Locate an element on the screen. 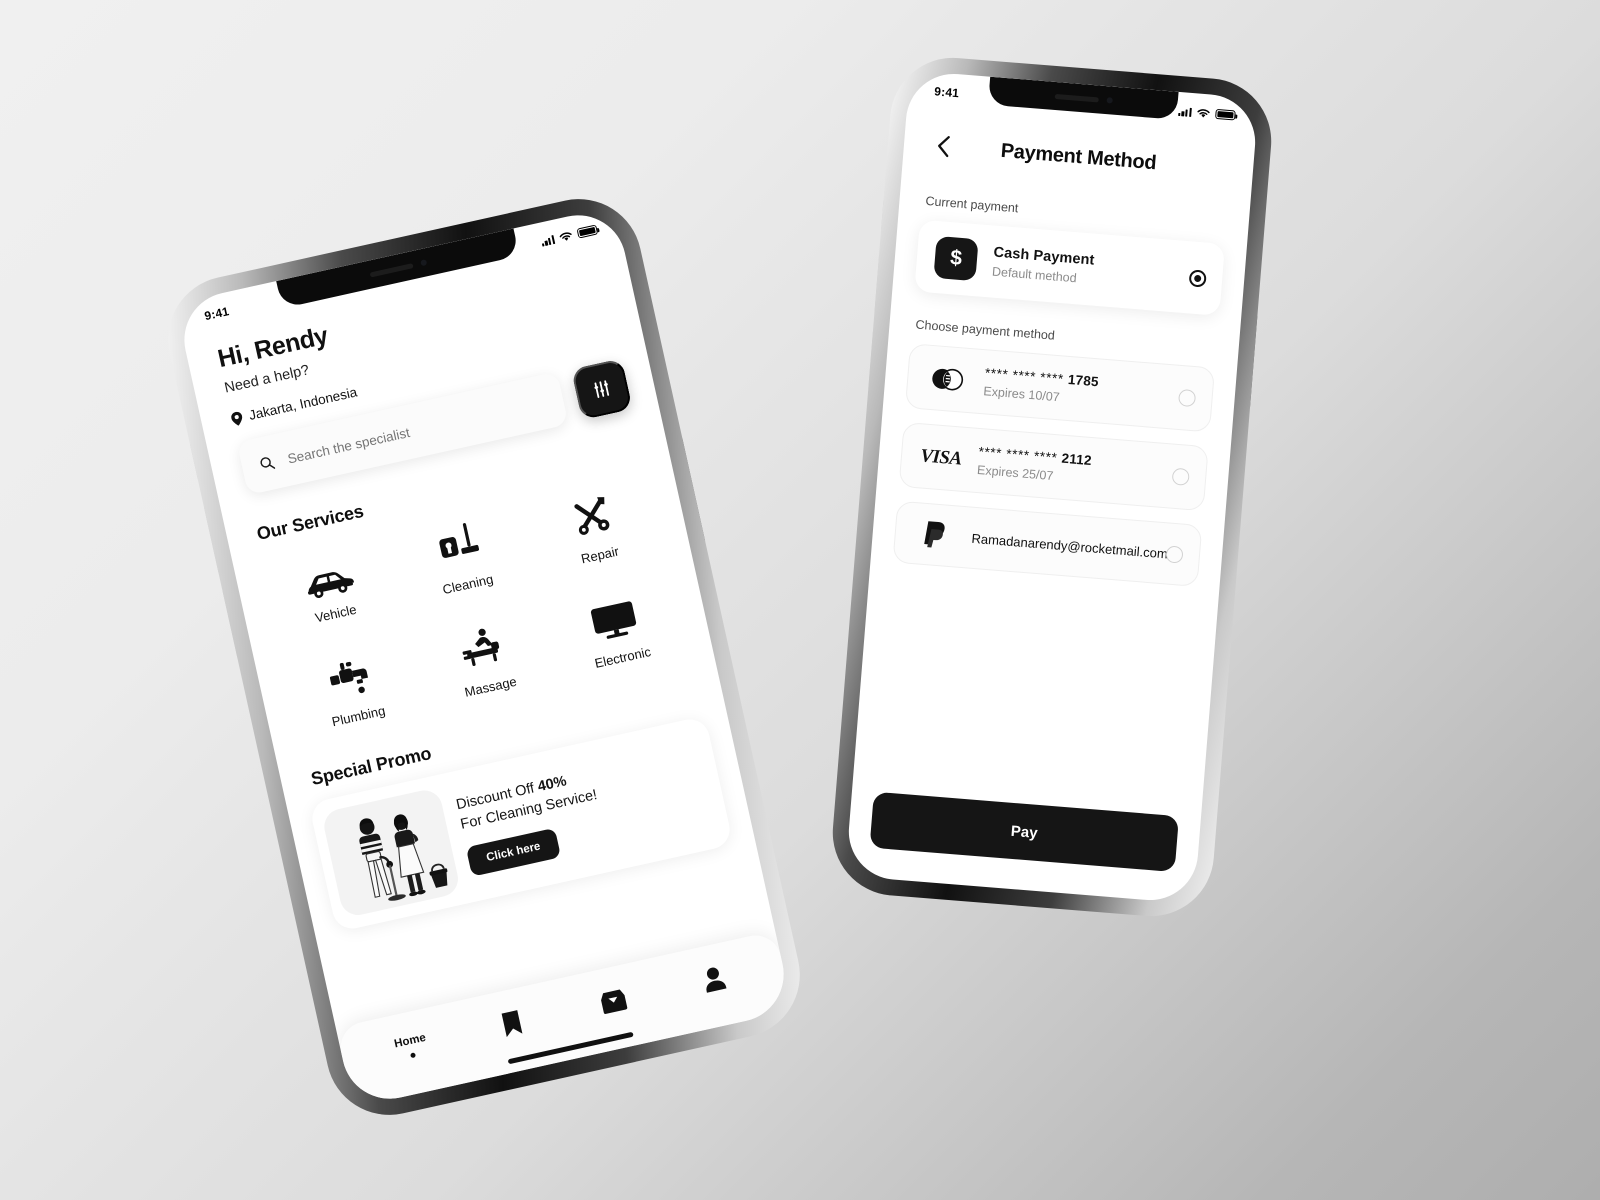  payment-method-visa: VISA **** **** **** 2112 Expires 25/07 is located at coordinates (1053, 466).